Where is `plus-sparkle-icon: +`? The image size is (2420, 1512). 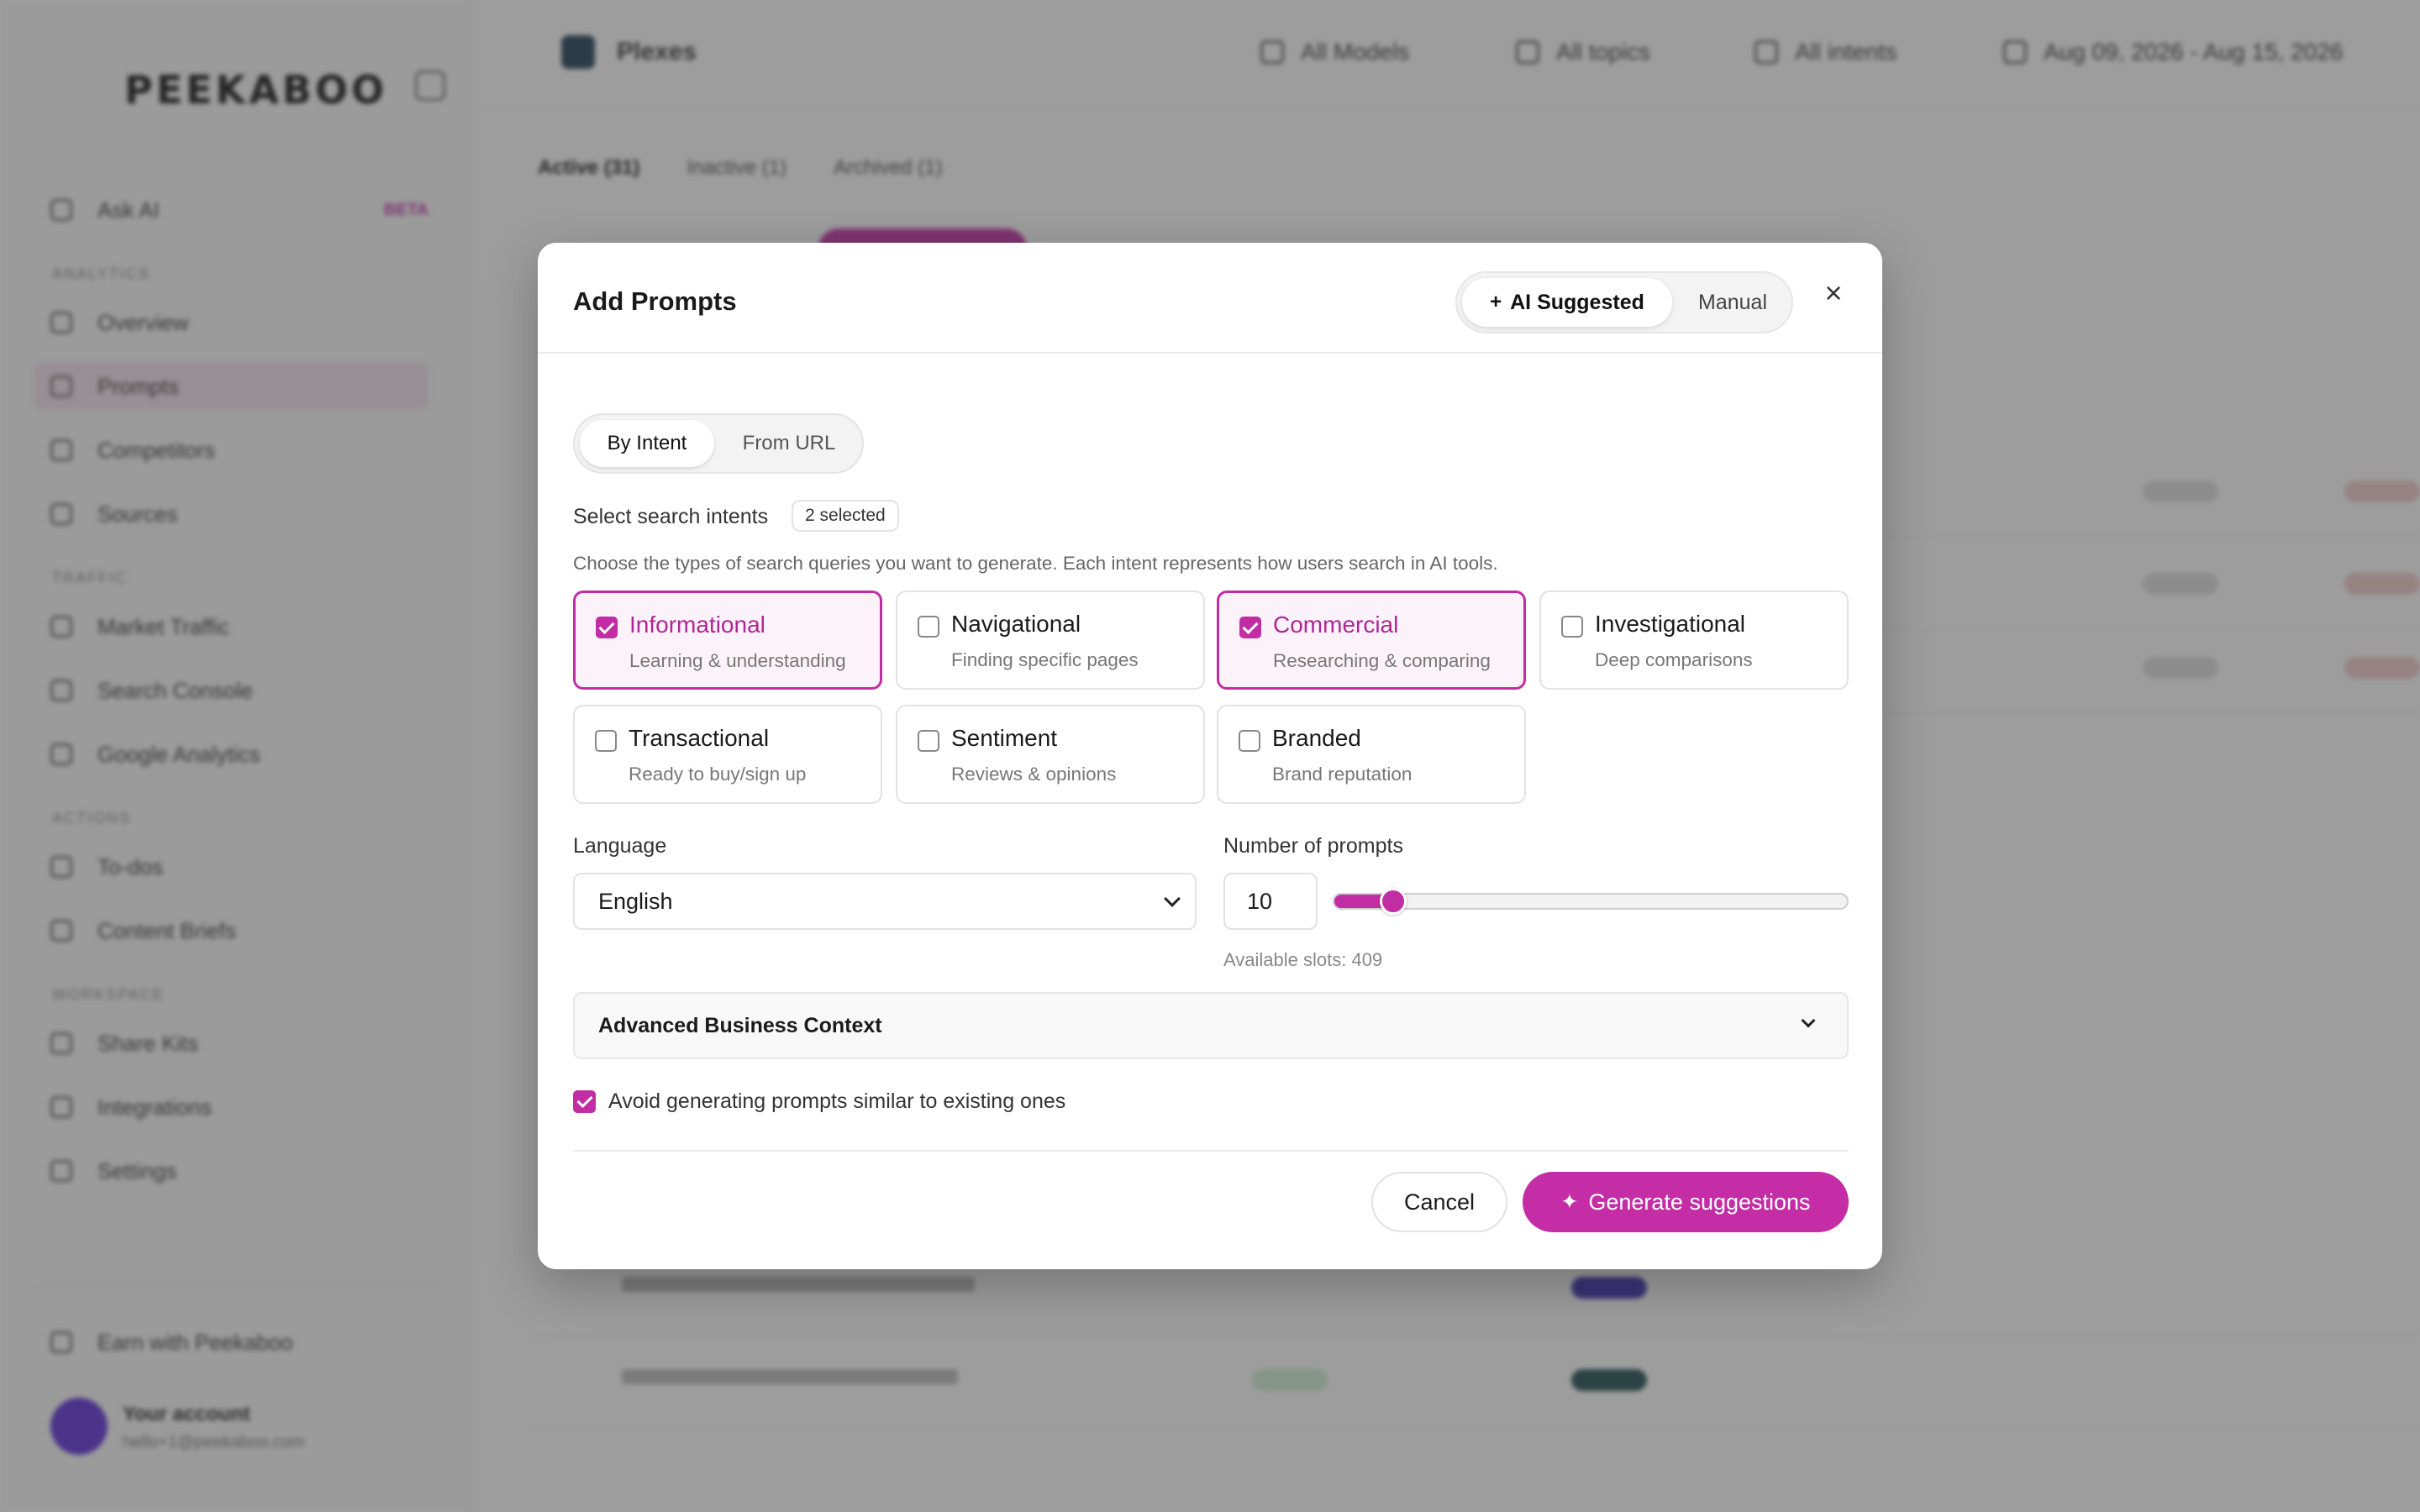 plus-sparkle-icon: + is located at coordinates (1496, 302).